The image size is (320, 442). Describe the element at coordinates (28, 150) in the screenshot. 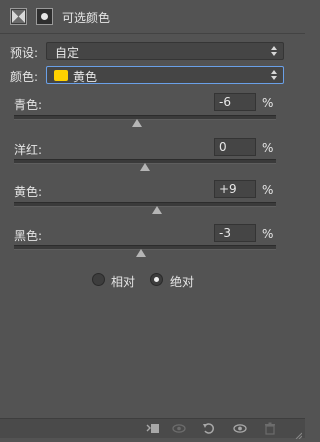

I see `magenta-label: 洋红:` at that location.